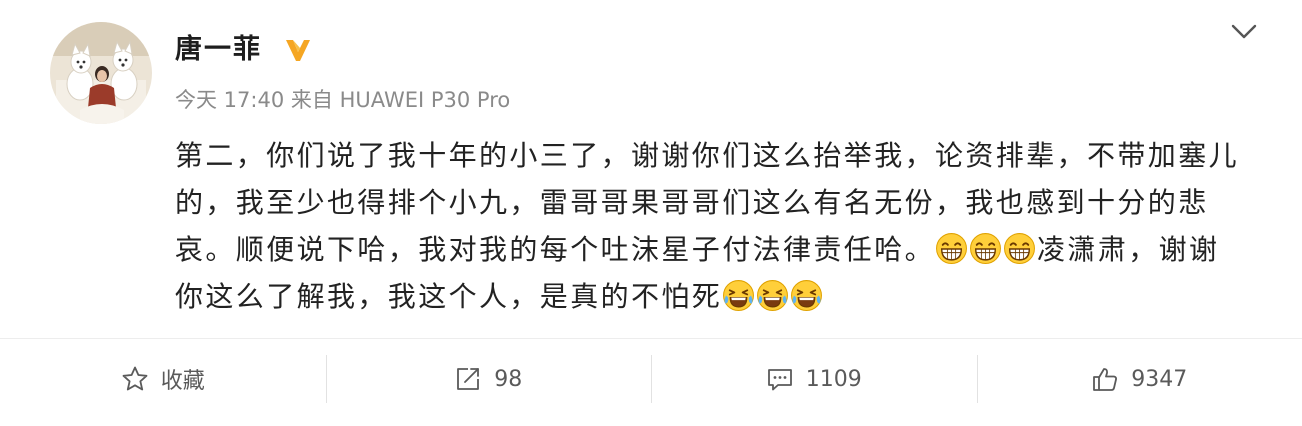 The image size is (1302, 426). I want to click on avatar-image, so click(101, 73).